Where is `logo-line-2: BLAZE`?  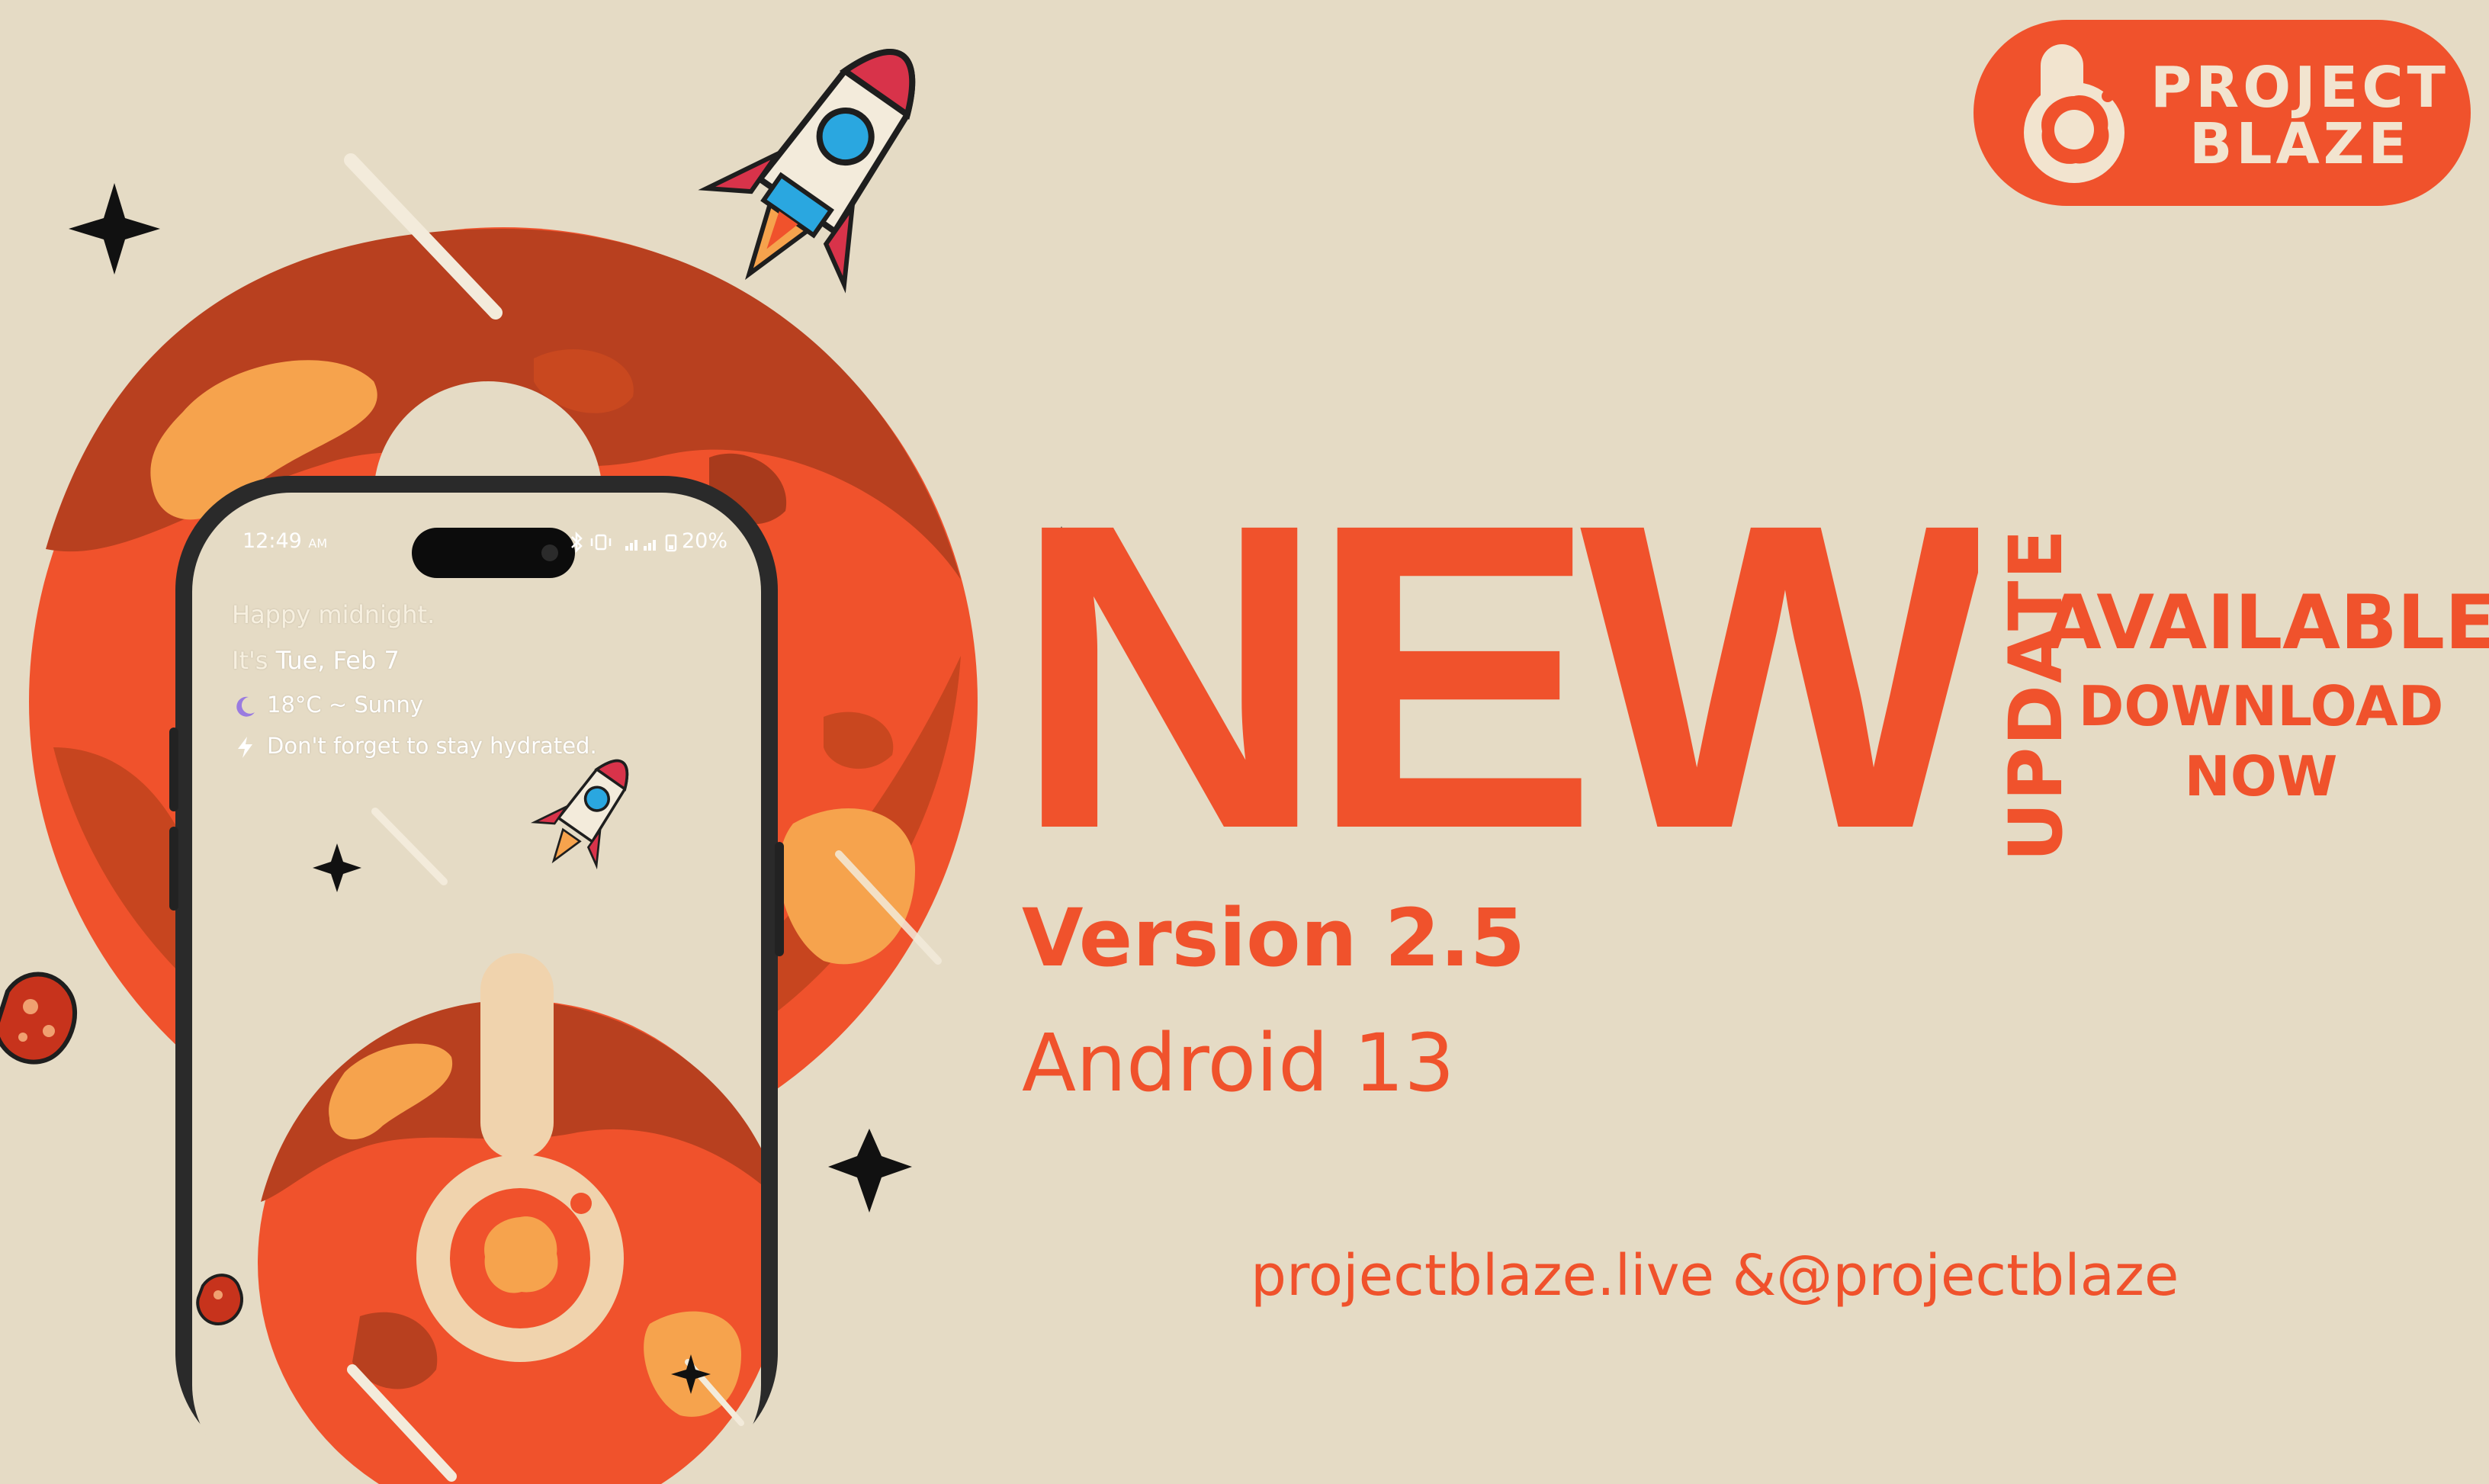 logo-line-2: BLAZE is located at coordinates (2300, 144).